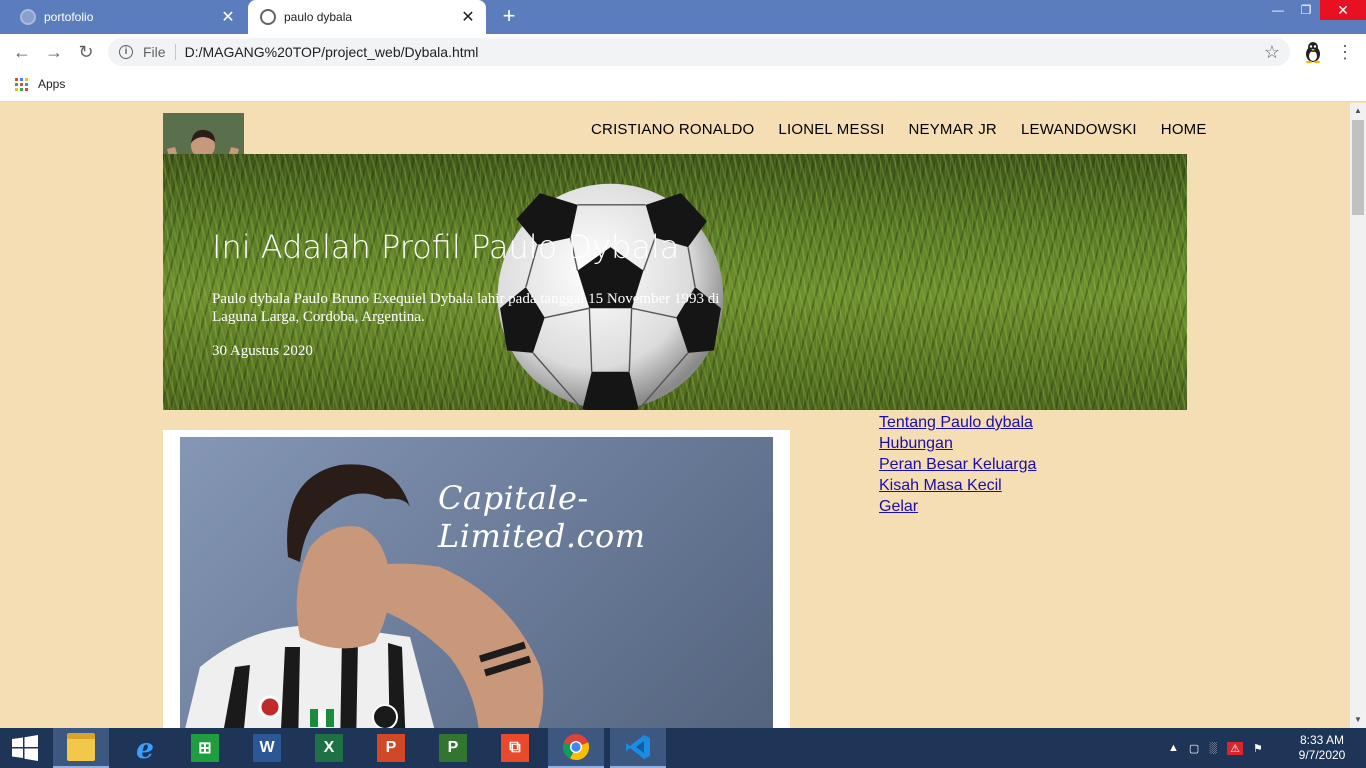 The image size is (1366, 768). What do you see at coordinates (21, 84) in the screenshot?
I see `apps-grid-icon` at bounding box center [21, 84].